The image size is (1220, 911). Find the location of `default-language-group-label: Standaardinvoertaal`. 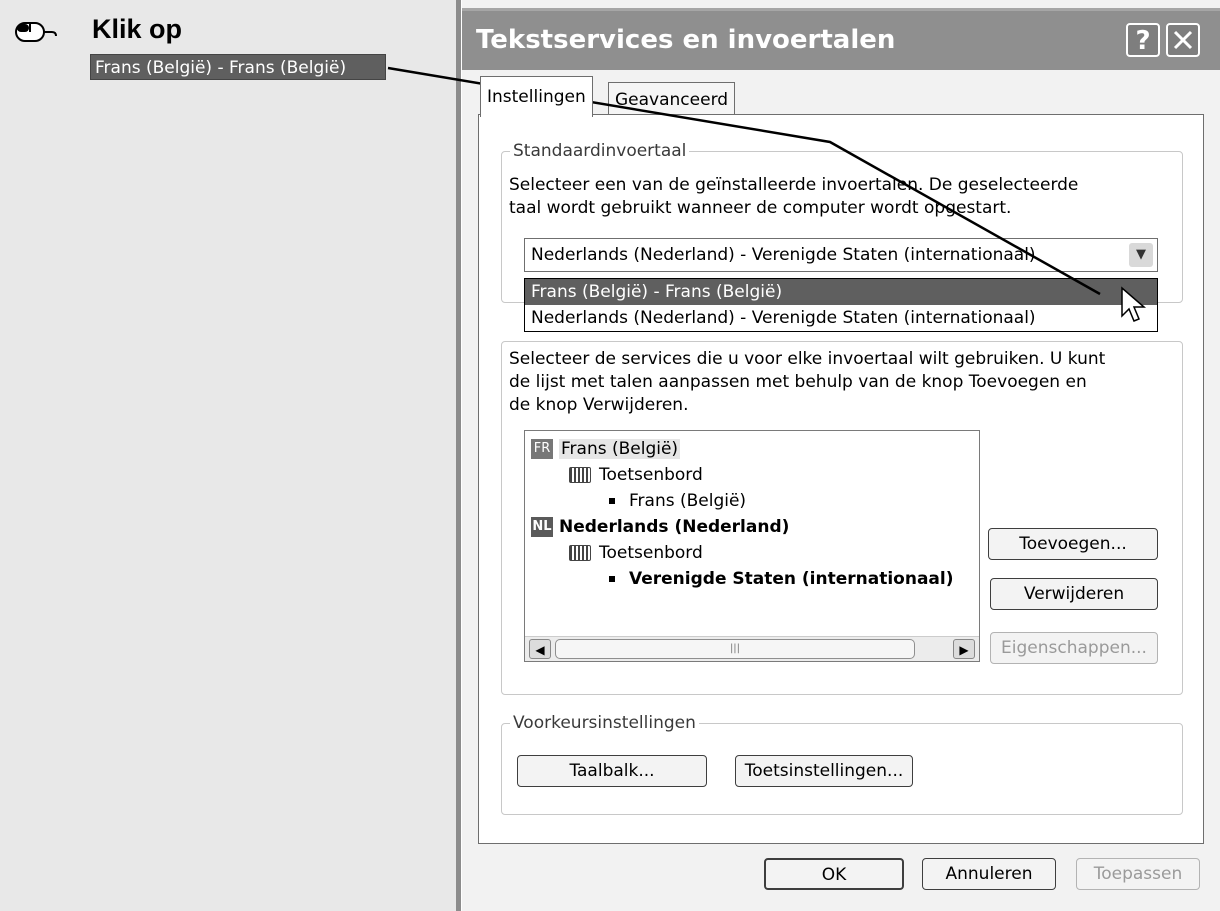

default-language-group-label: Standaardinvoertaal is located at coordinates (600, 151).